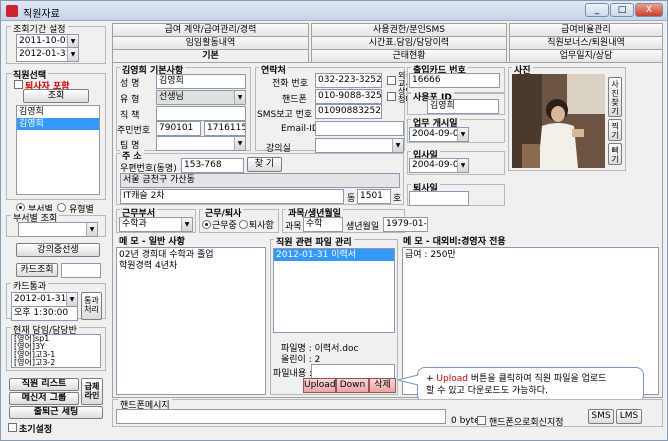 The width and height of the screenshot is (668, 441). What do you see at coordinates (191, 321) in the screenshot?
I see `memo-general-textarea: 02년 경희대 수학과 졸업 학원경력 4년차` at bounding box center [191, 321].